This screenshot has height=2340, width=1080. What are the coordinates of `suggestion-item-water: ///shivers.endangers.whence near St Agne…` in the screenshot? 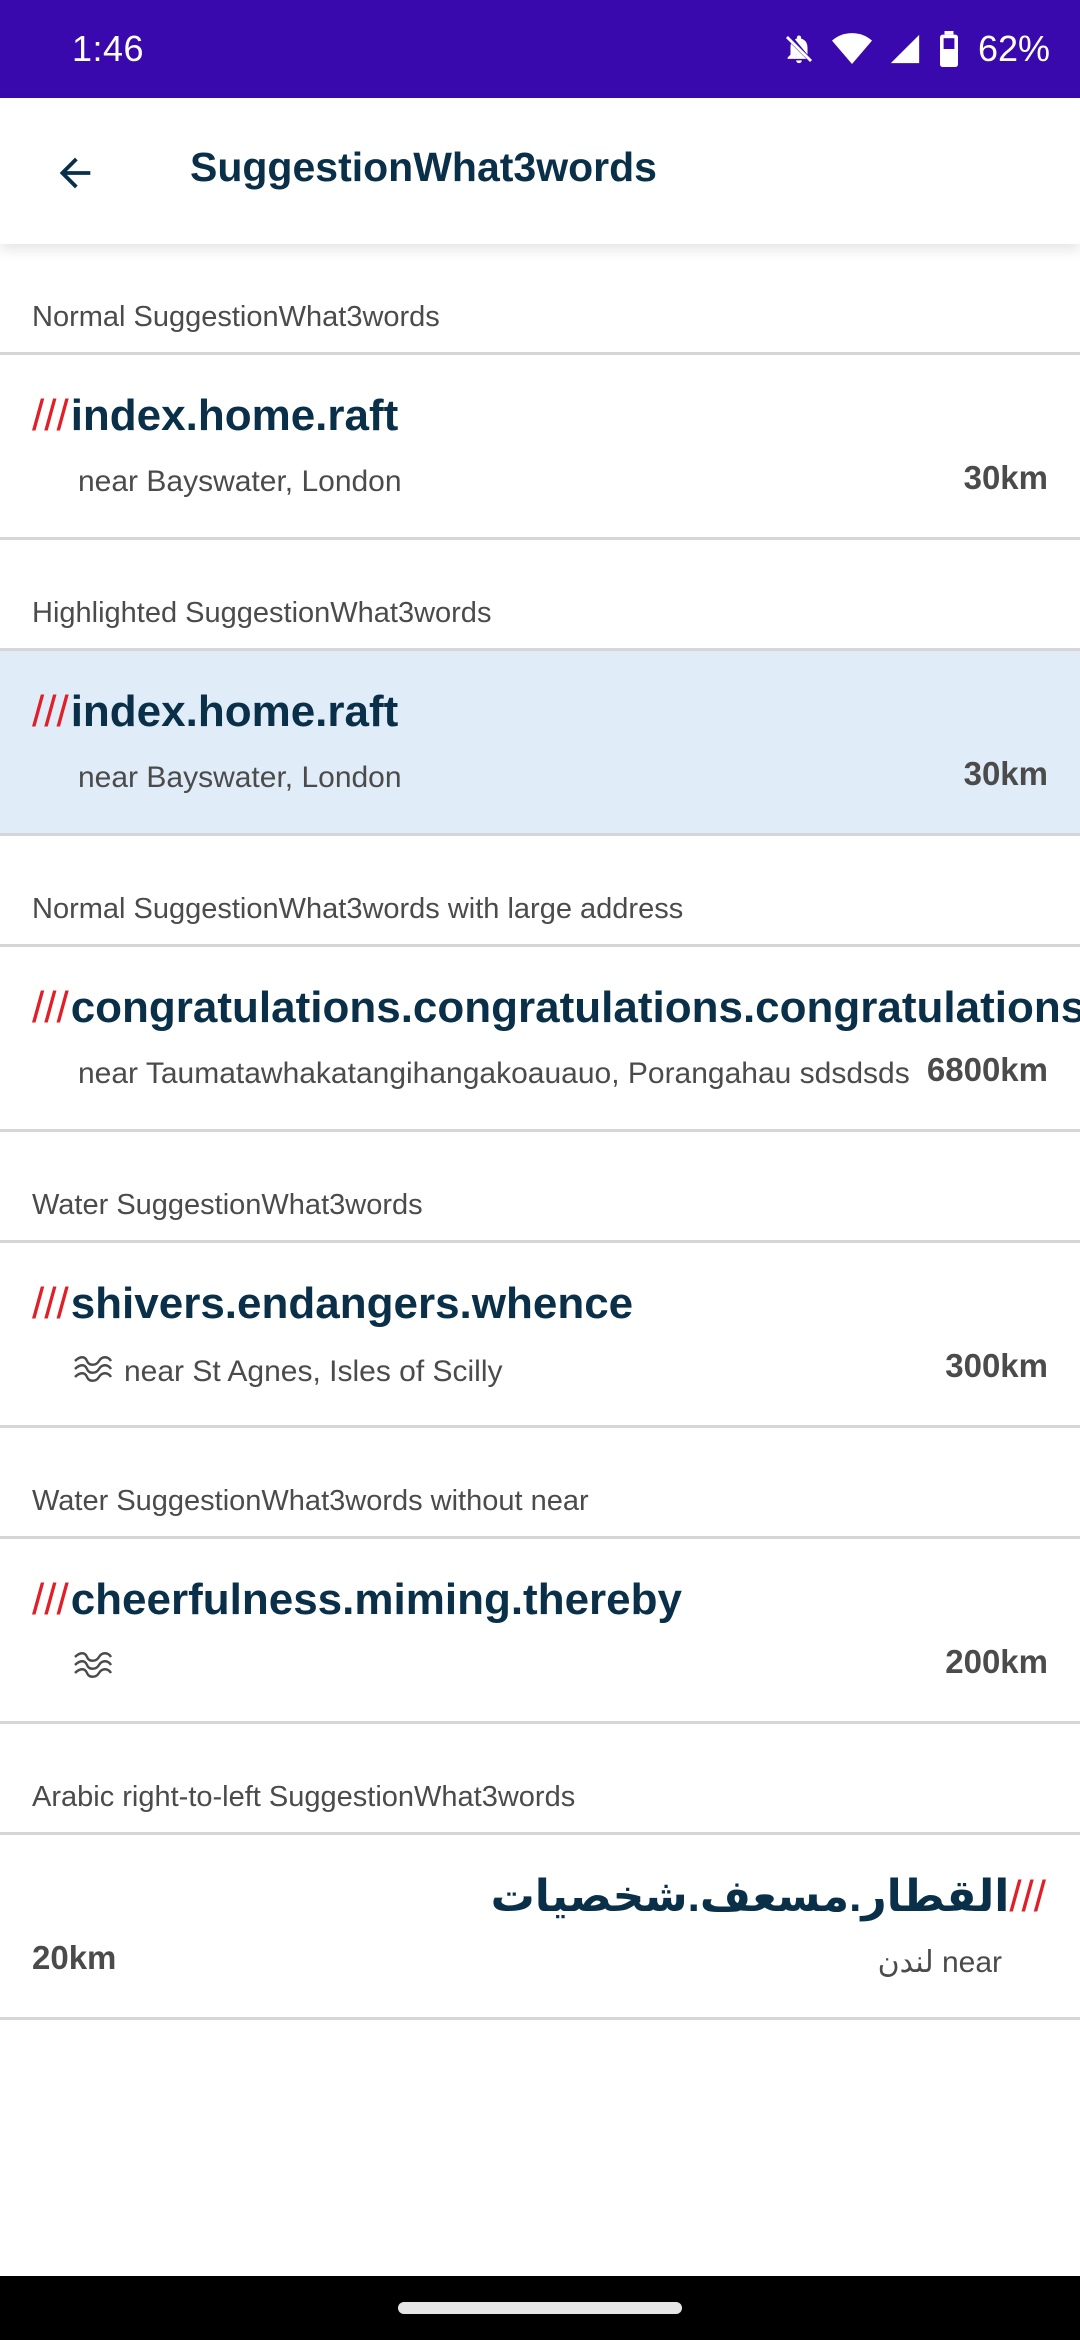 It's located at (540, 1335).